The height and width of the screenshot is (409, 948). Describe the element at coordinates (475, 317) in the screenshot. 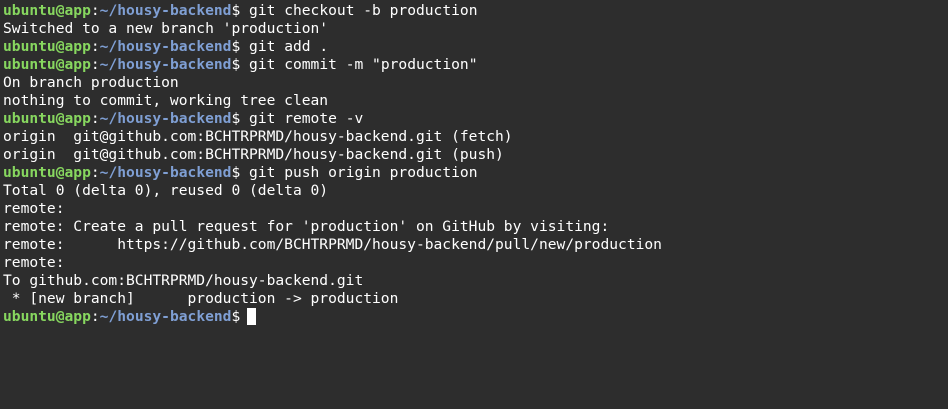

I see `prompt-line: ubuntu@app:~/housy-backend$` at that location.